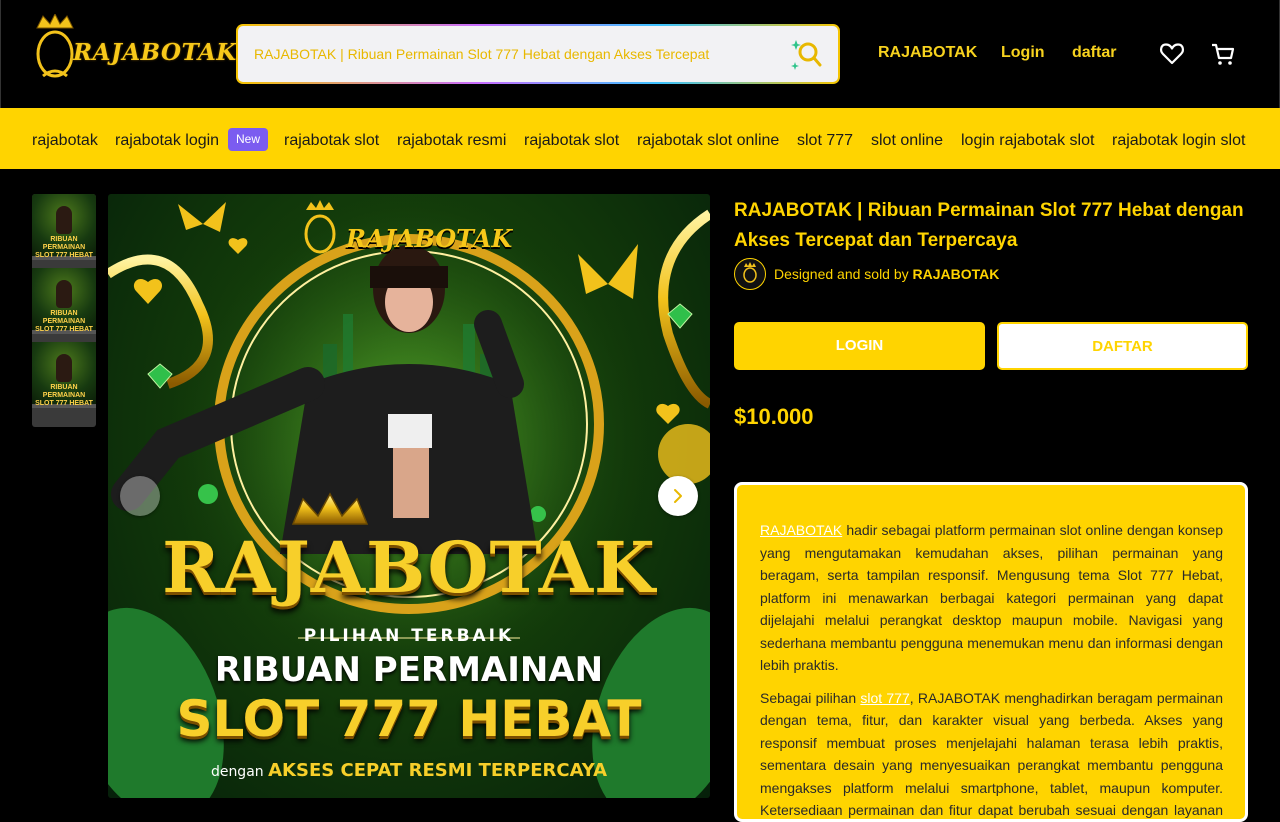 This screenshot has width=1280, height=822. Describe the element at coordinates (248, 139) in the screenshot. I see `new-badge: New` at that location.